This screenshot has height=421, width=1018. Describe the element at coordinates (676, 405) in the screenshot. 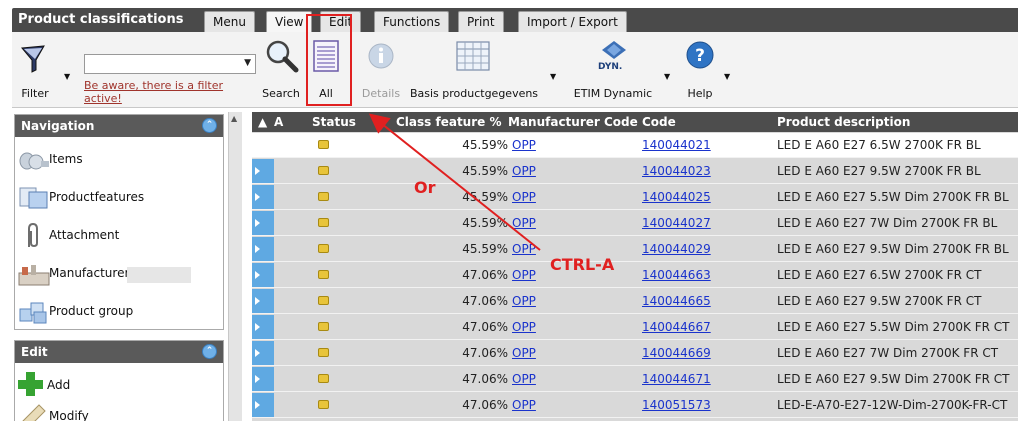

I see `cell-code-link: 140051573` at that location.